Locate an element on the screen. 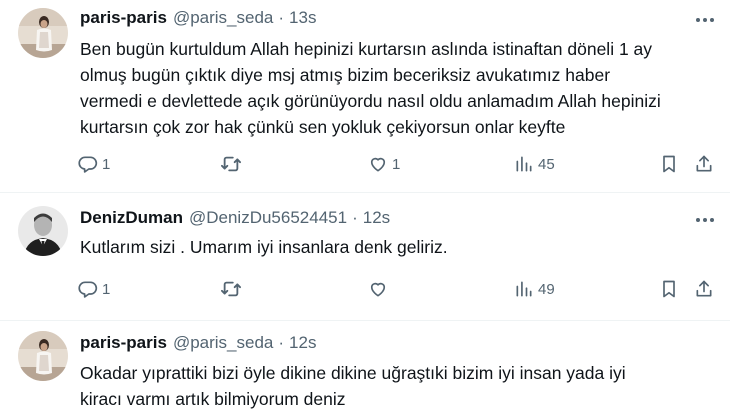 Image resolution: width=730 pixels, height=420 pixels. like-button: 1 is located at coordinates (384, 164).